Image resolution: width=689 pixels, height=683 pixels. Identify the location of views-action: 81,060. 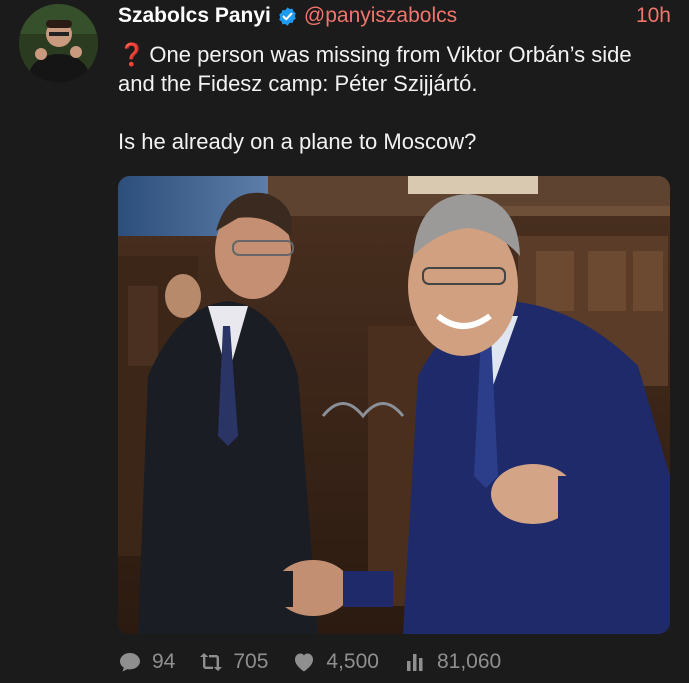
(452, 662).